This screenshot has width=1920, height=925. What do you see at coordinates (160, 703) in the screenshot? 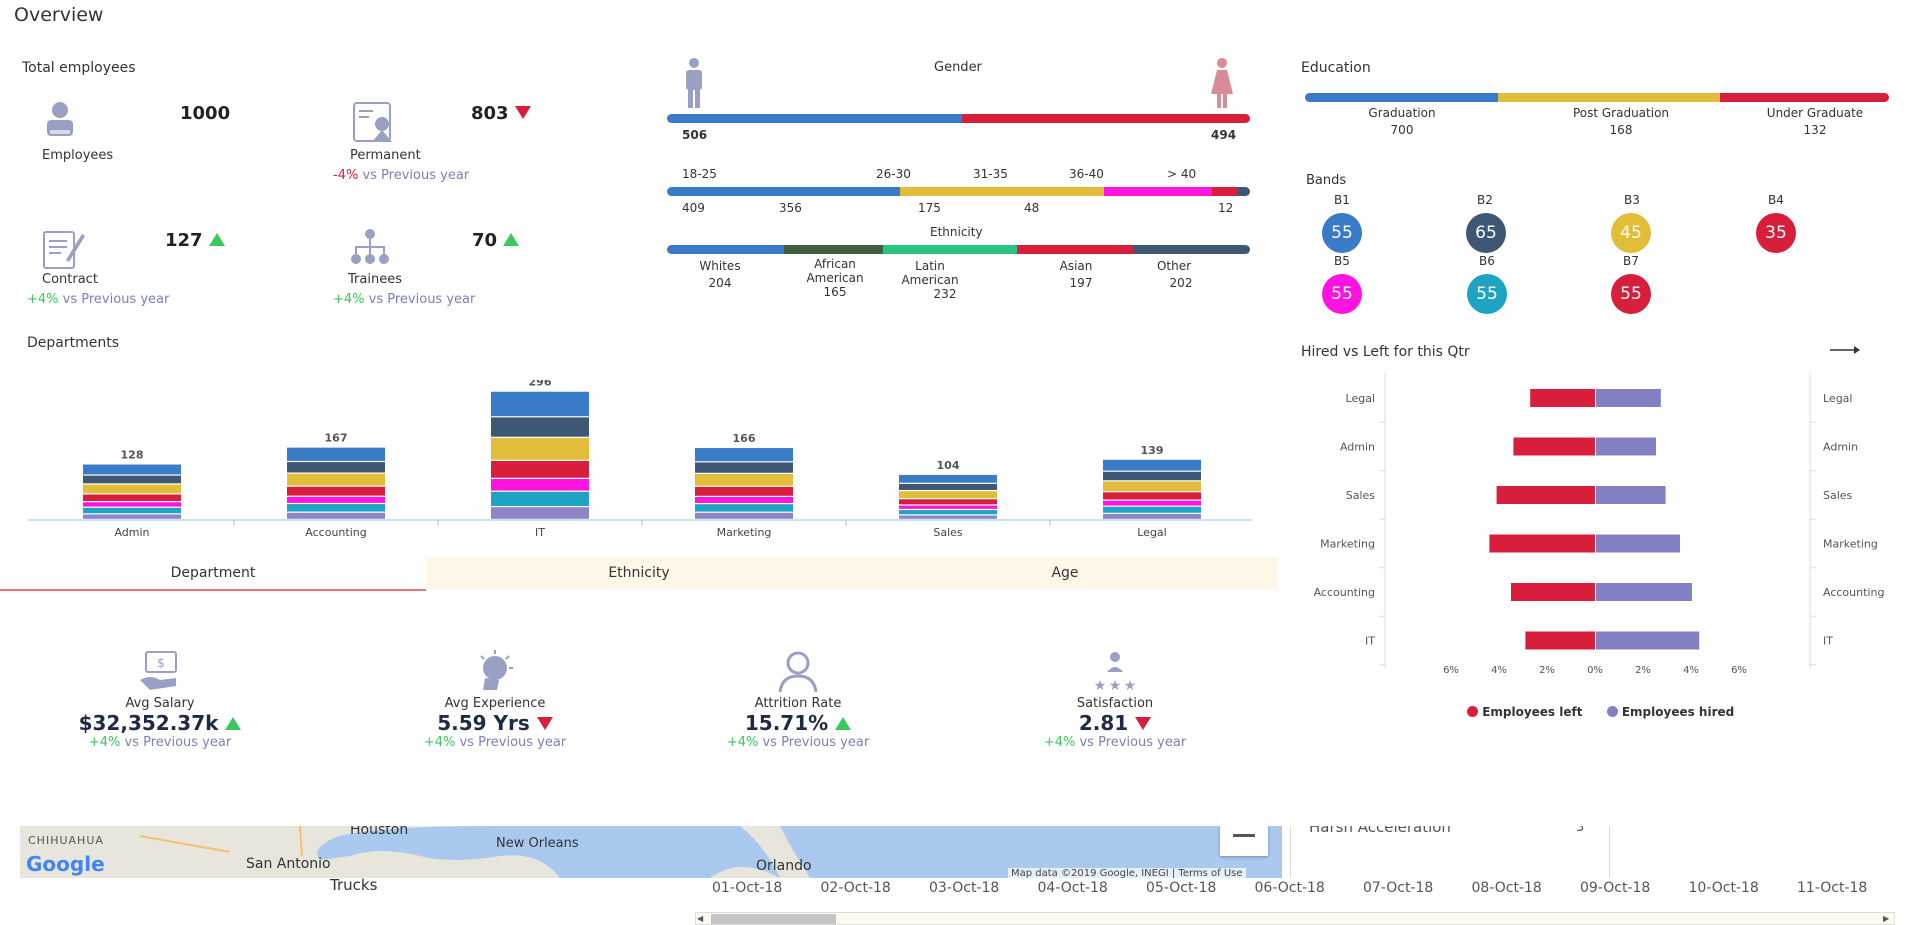
I see `kpi-label: Avg Salary` at bounding box center [160, 703].